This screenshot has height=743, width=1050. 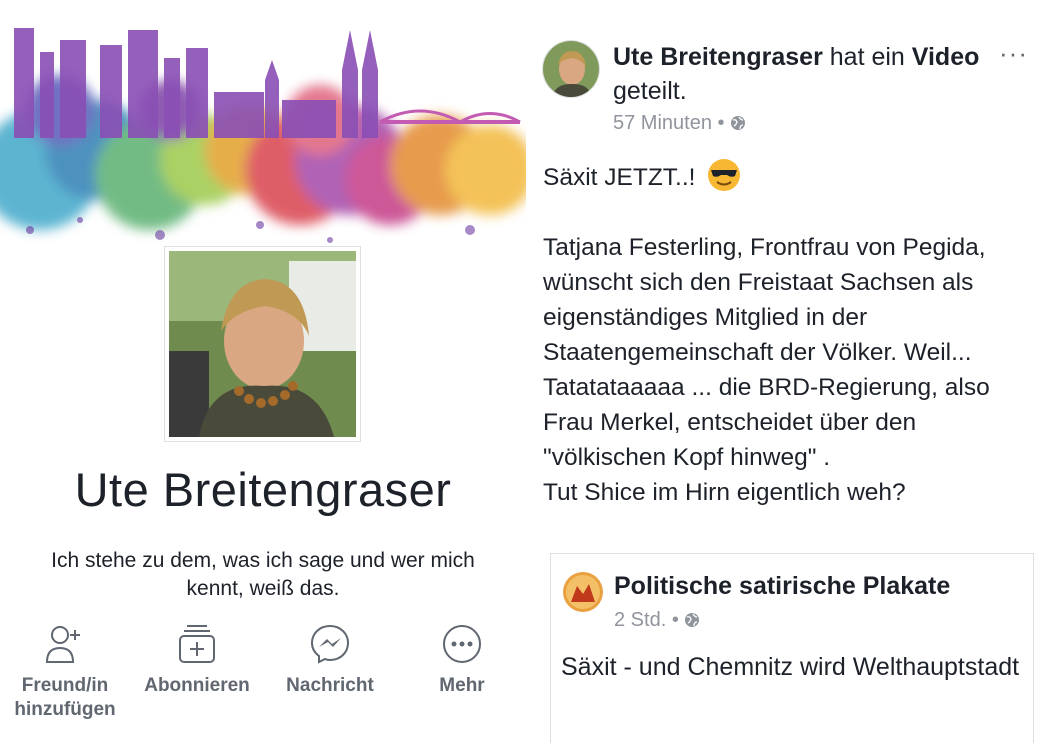 What do you see at coordinates (619, 177) in the screenshot?
I see `post-line-1: Säxit JETZT..!` at bounding box center [619, 177].